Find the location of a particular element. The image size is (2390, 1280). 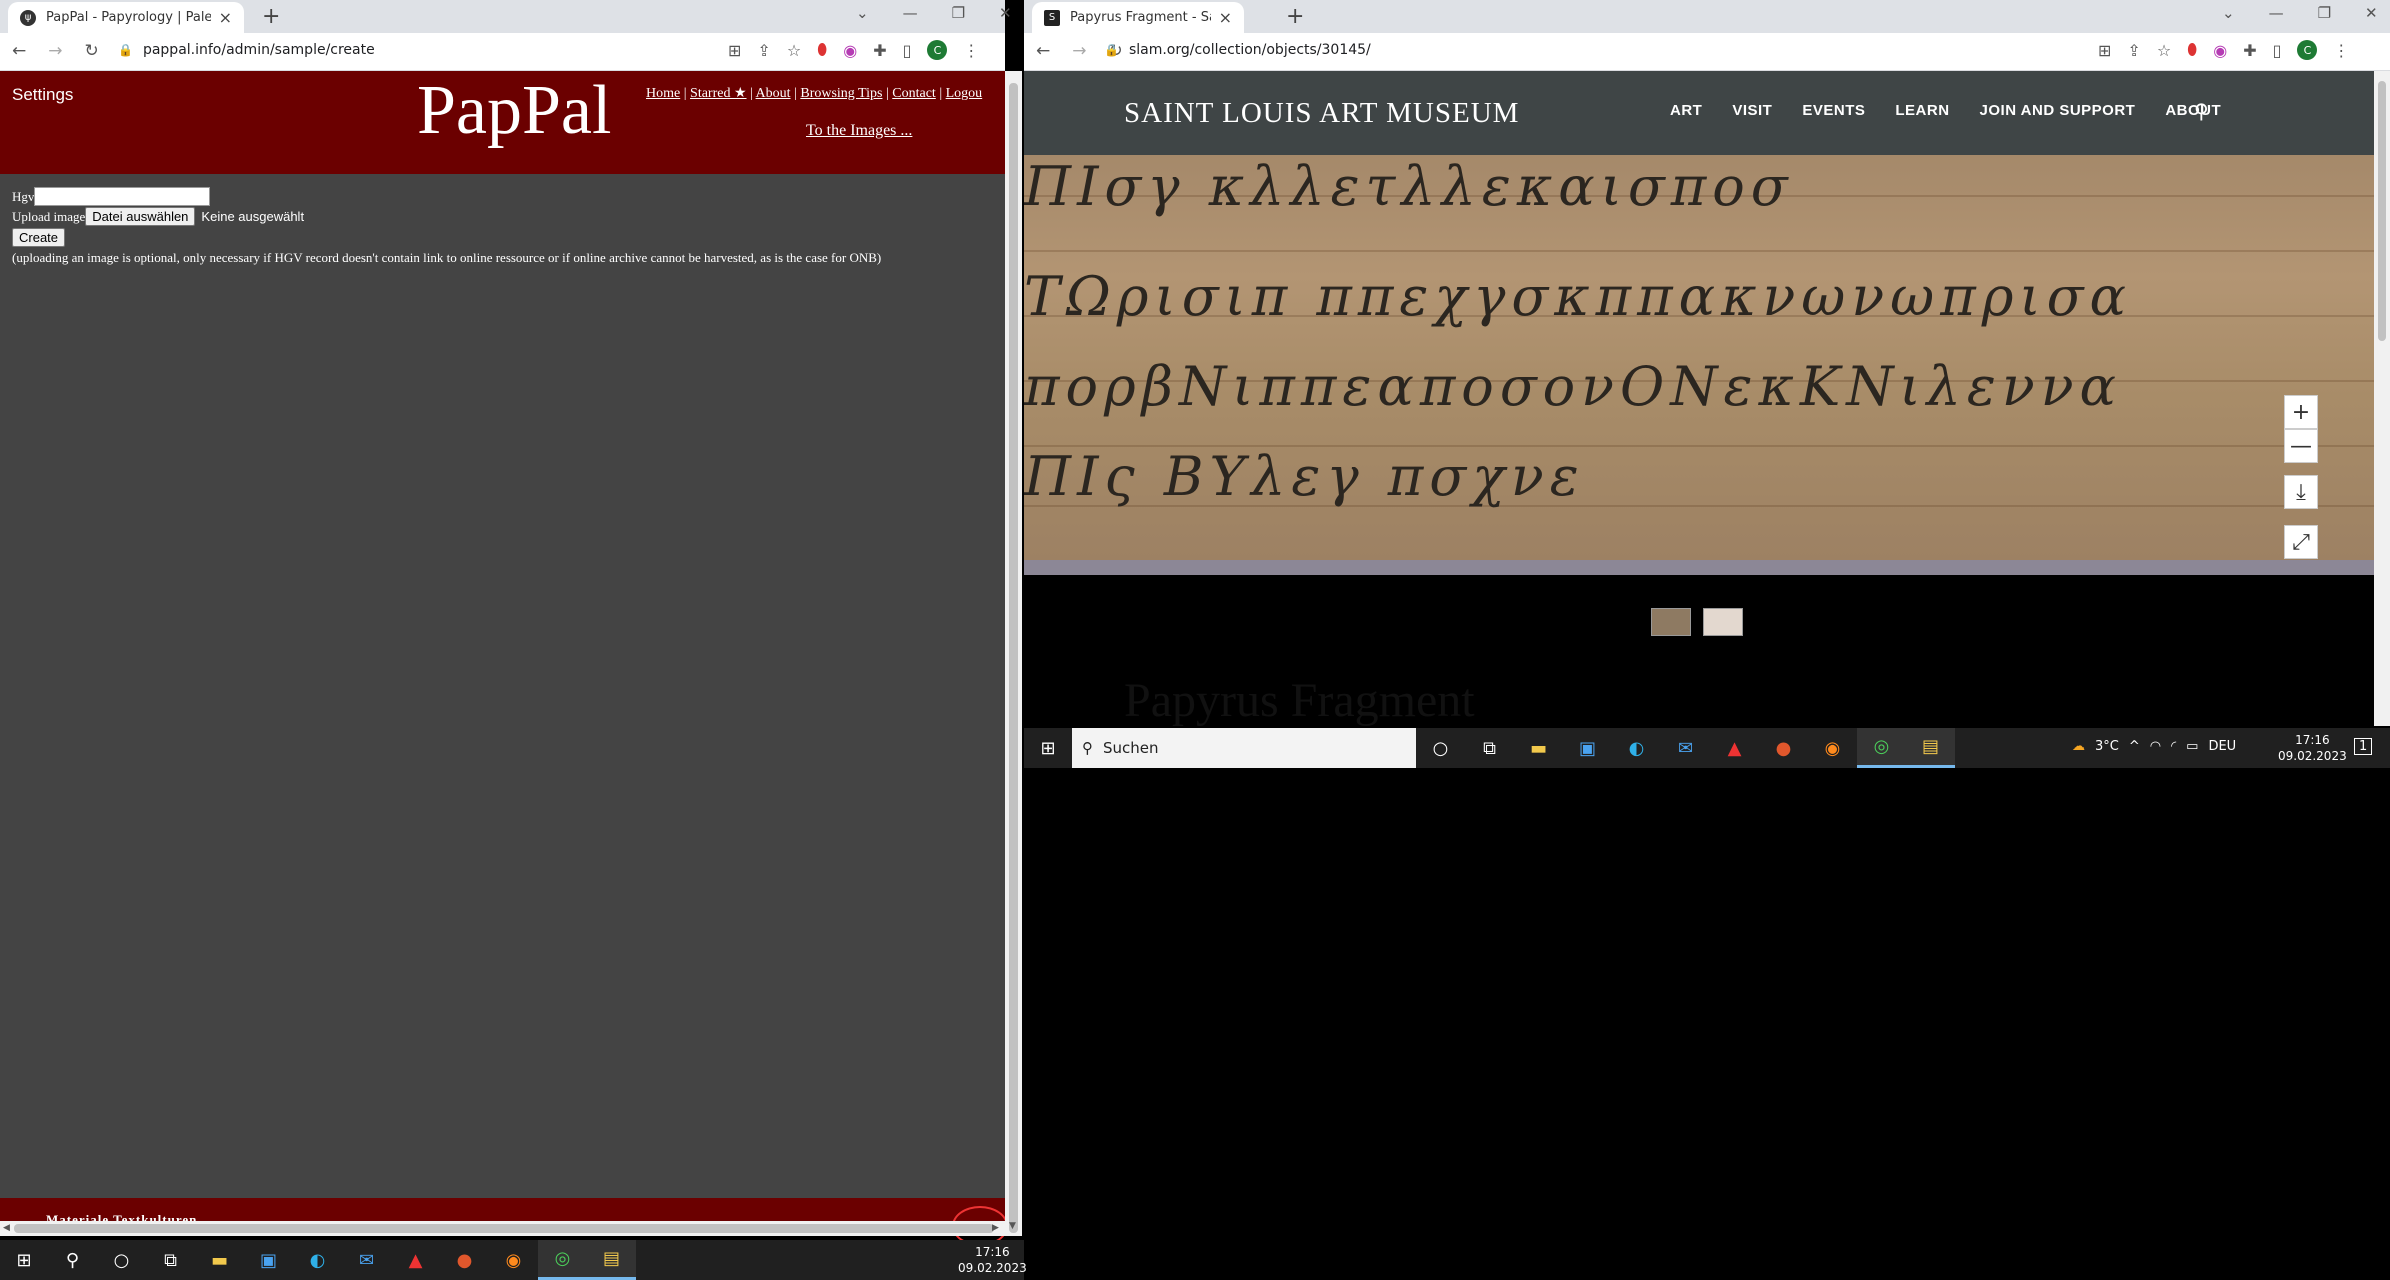

reload-icon: ↻ is located at coordinates (92, 51).